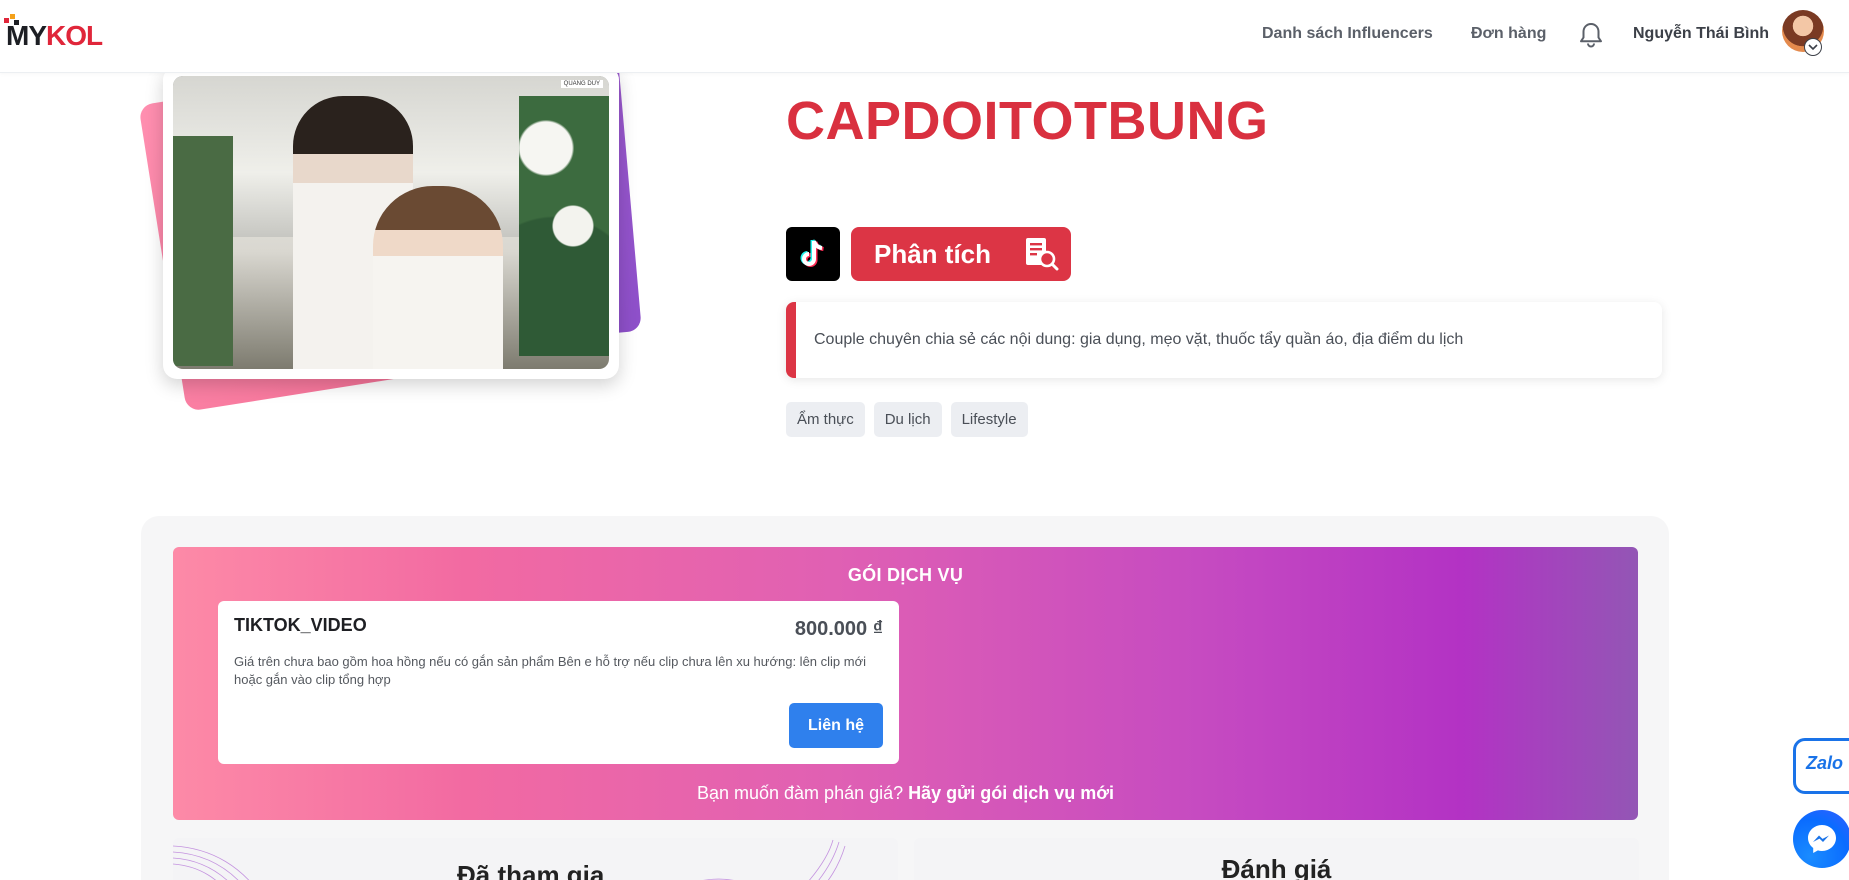  Describe the element at coordinates (1027, 121) in the screenshot. I see `influencer-name: CAPDOITOTBUNG` at that location.